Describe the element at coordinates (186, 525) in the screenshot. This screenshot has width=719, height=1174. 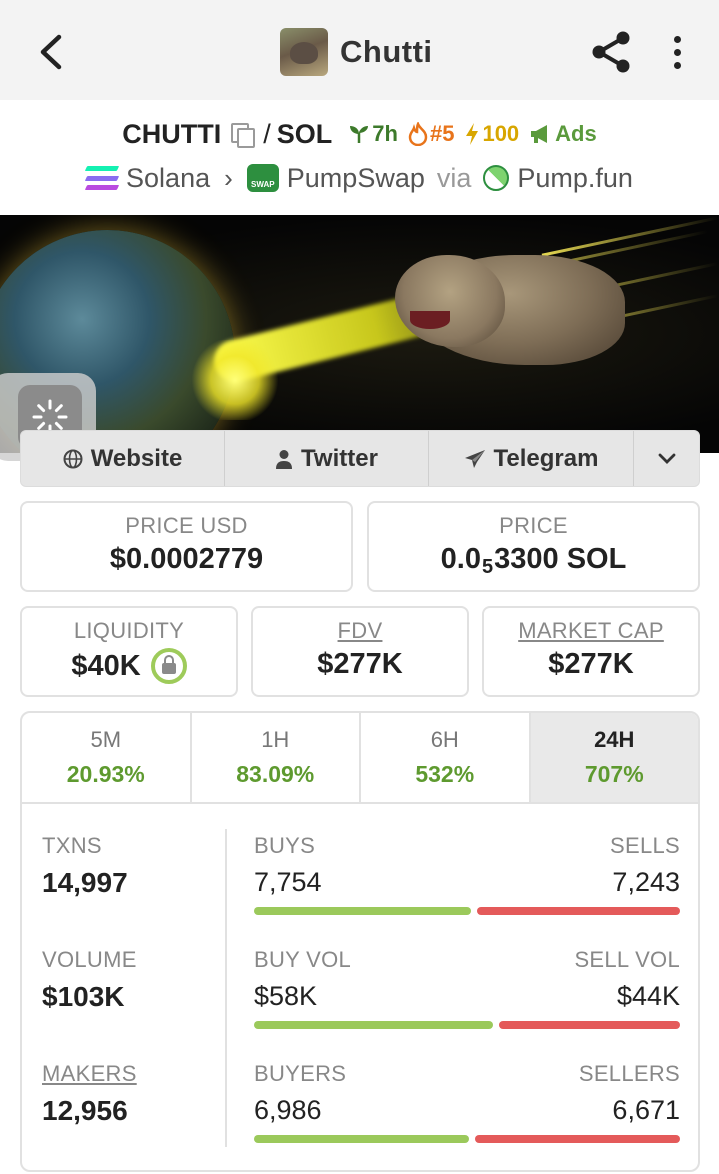
I see `price-usd-label: PRICE USD` at that location.